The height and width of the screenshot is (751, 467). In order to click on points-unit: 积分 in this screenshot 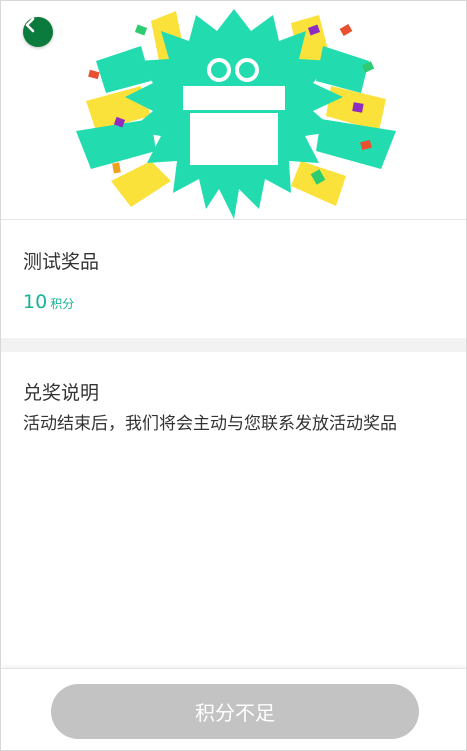, I will do `click(62, 304)`.